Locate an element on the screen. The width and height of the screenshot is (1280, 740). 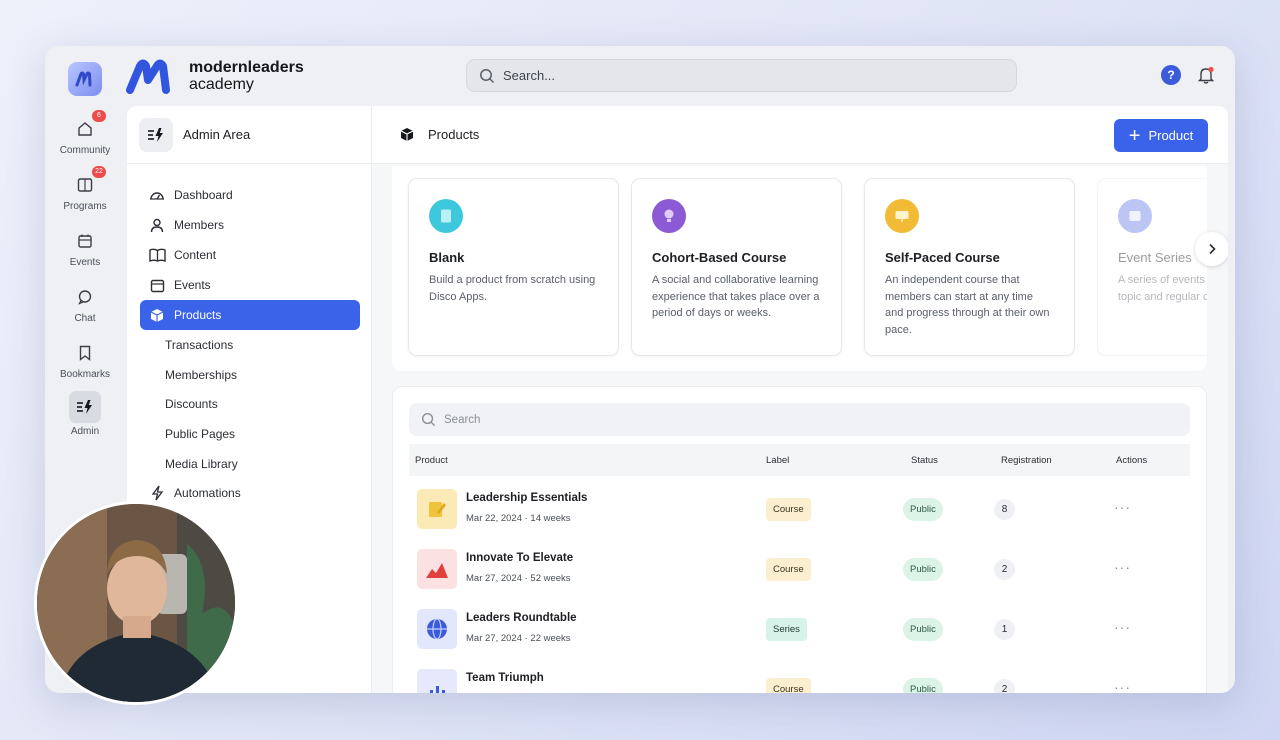
nav-item-dashboard: Dashboard is located at coordinates (250, 195).